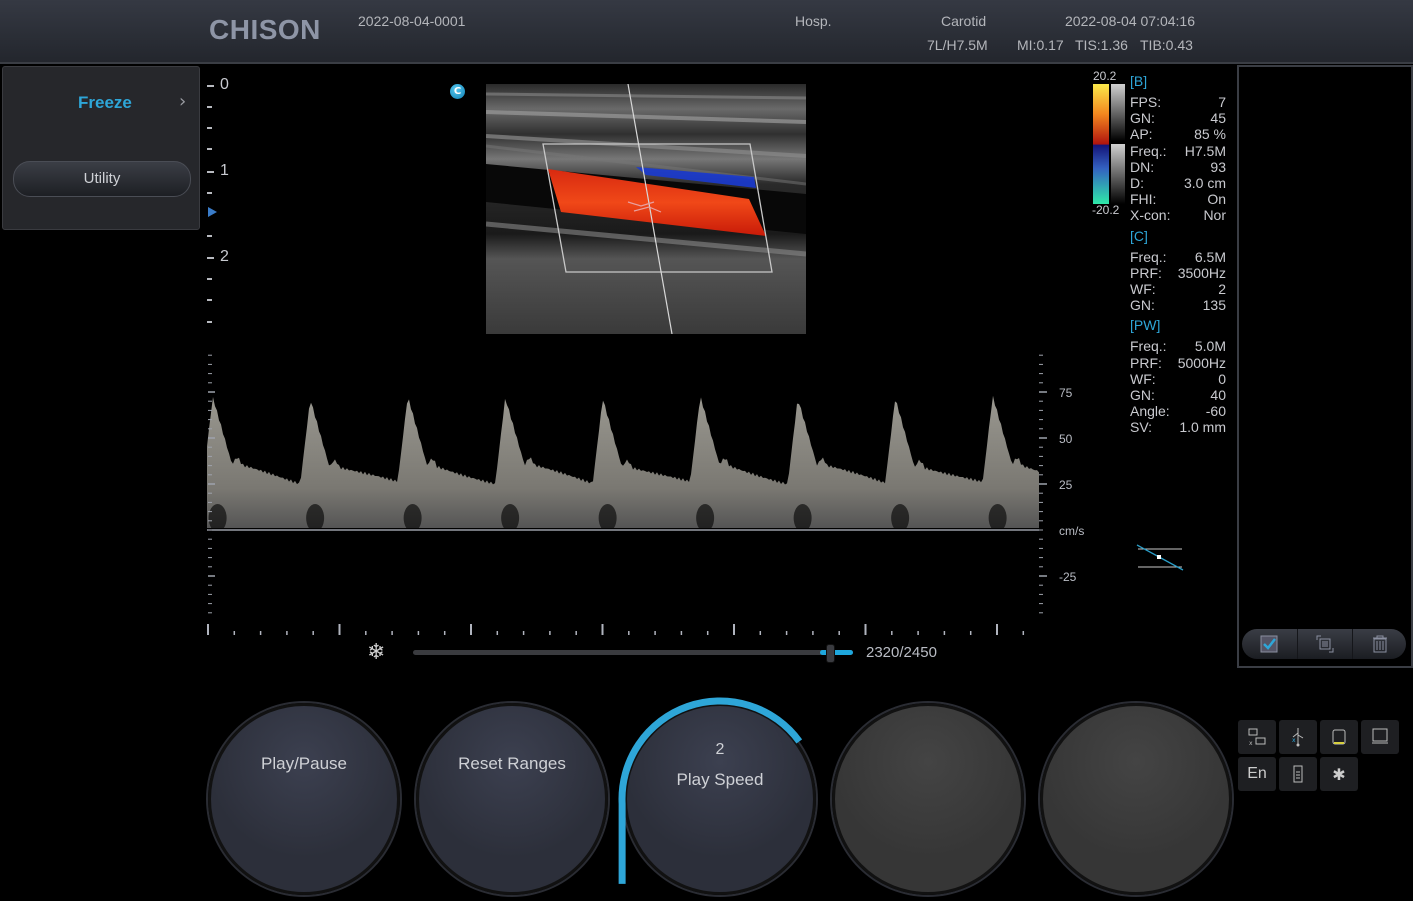 The image size is (1413, 901). I want to click on thumbnail-panel, so click(1325, 366).